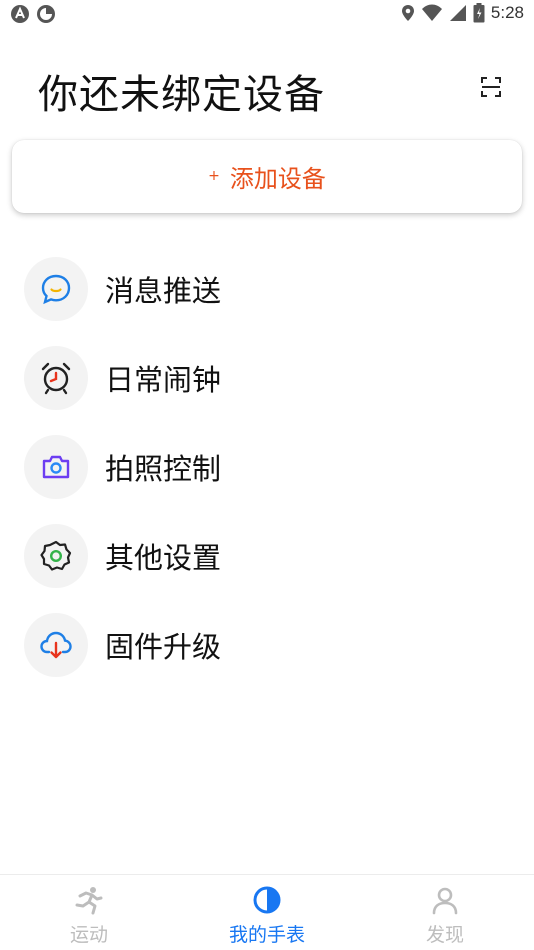  What do you see at coordinates (56, 288) in the screenshot?
I see `message-icon` at bounding box center [56, 288].